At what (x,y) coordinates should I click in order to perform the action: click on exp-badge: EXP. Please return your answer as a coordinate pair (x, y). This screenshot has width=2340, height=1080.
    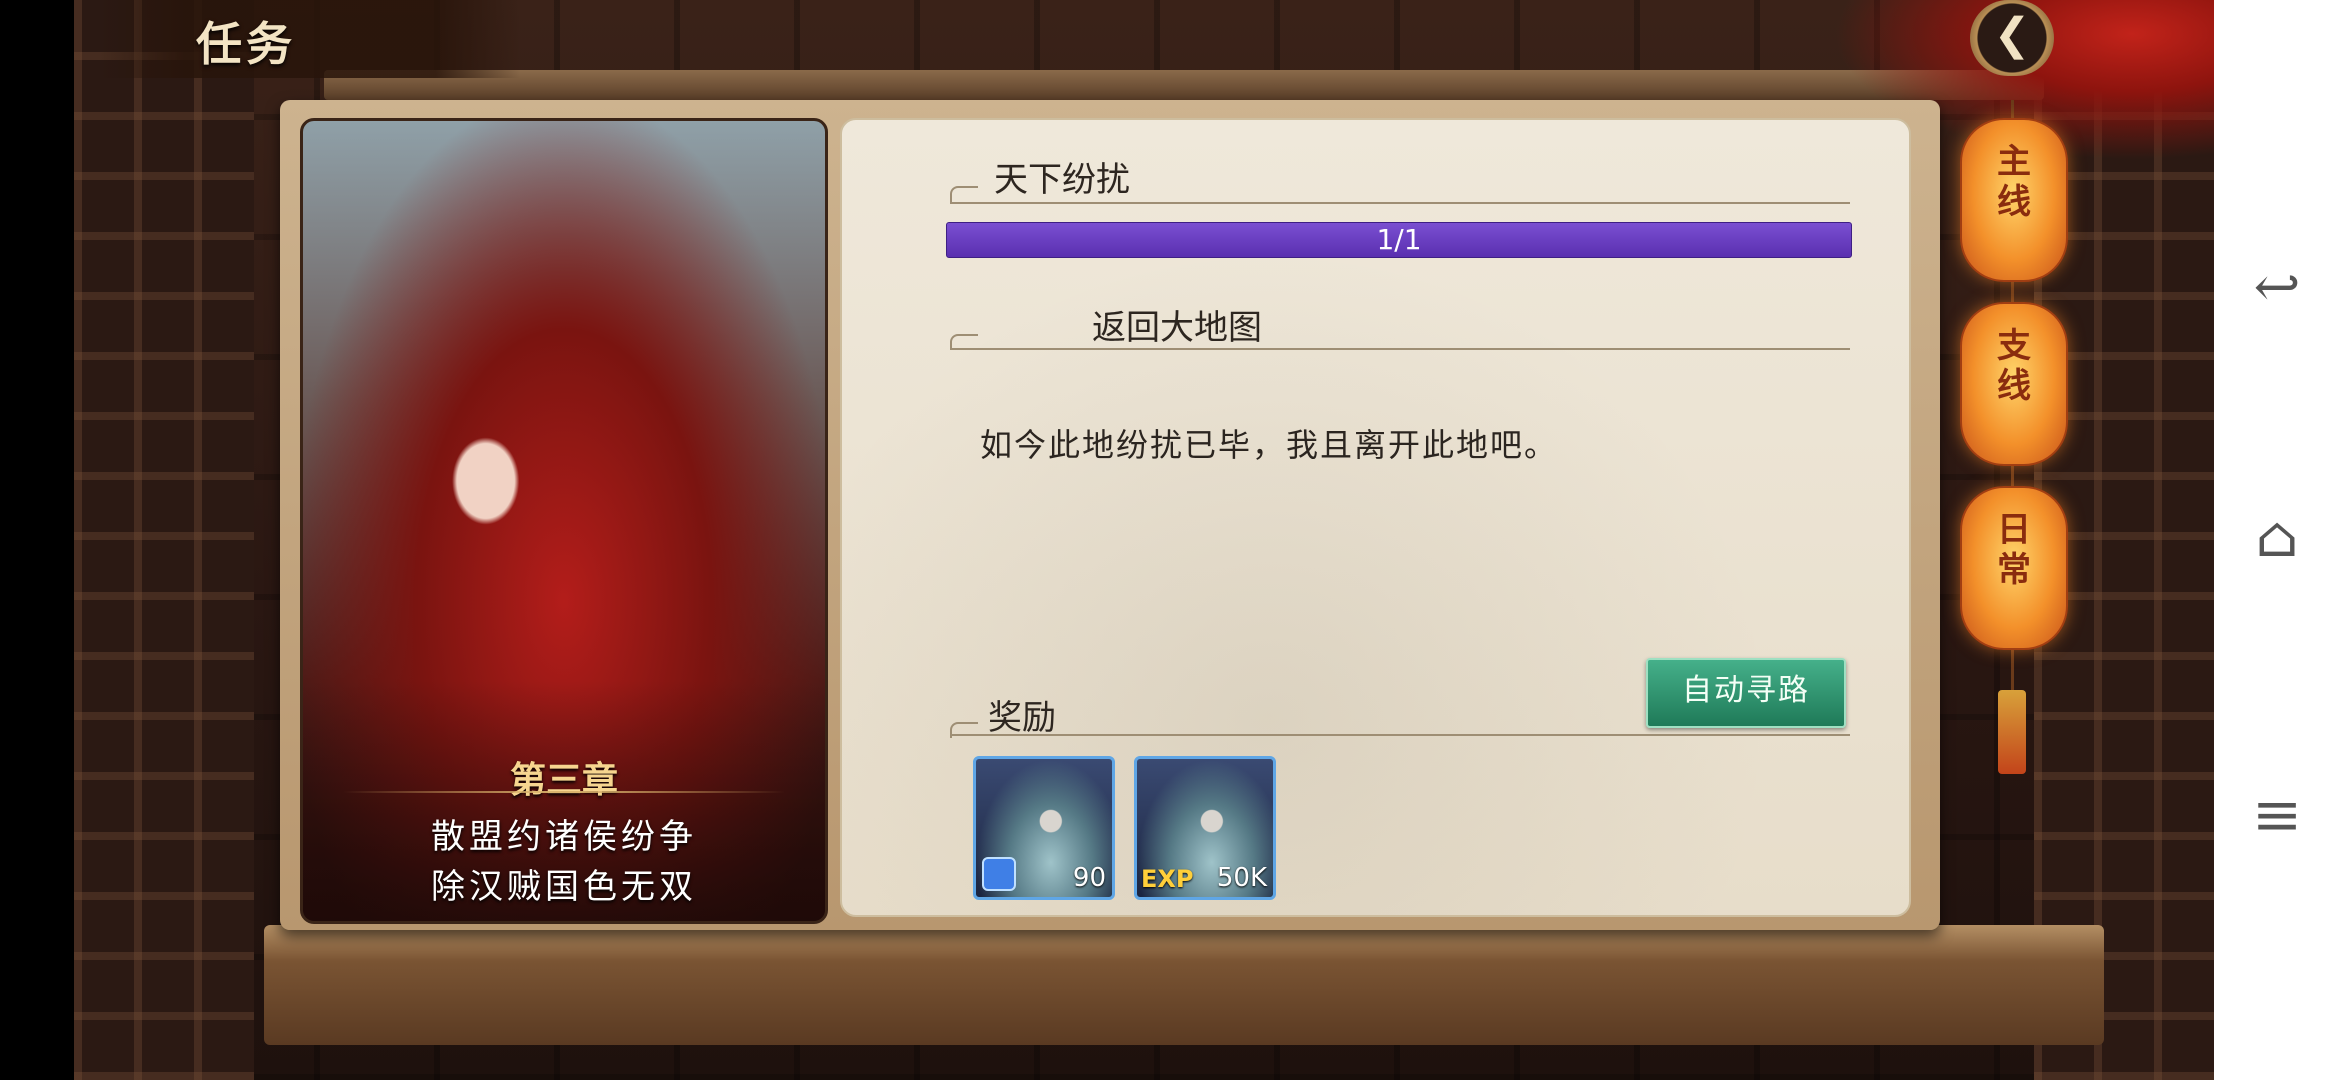
    Looking at the image, I should click on (1167, 879).